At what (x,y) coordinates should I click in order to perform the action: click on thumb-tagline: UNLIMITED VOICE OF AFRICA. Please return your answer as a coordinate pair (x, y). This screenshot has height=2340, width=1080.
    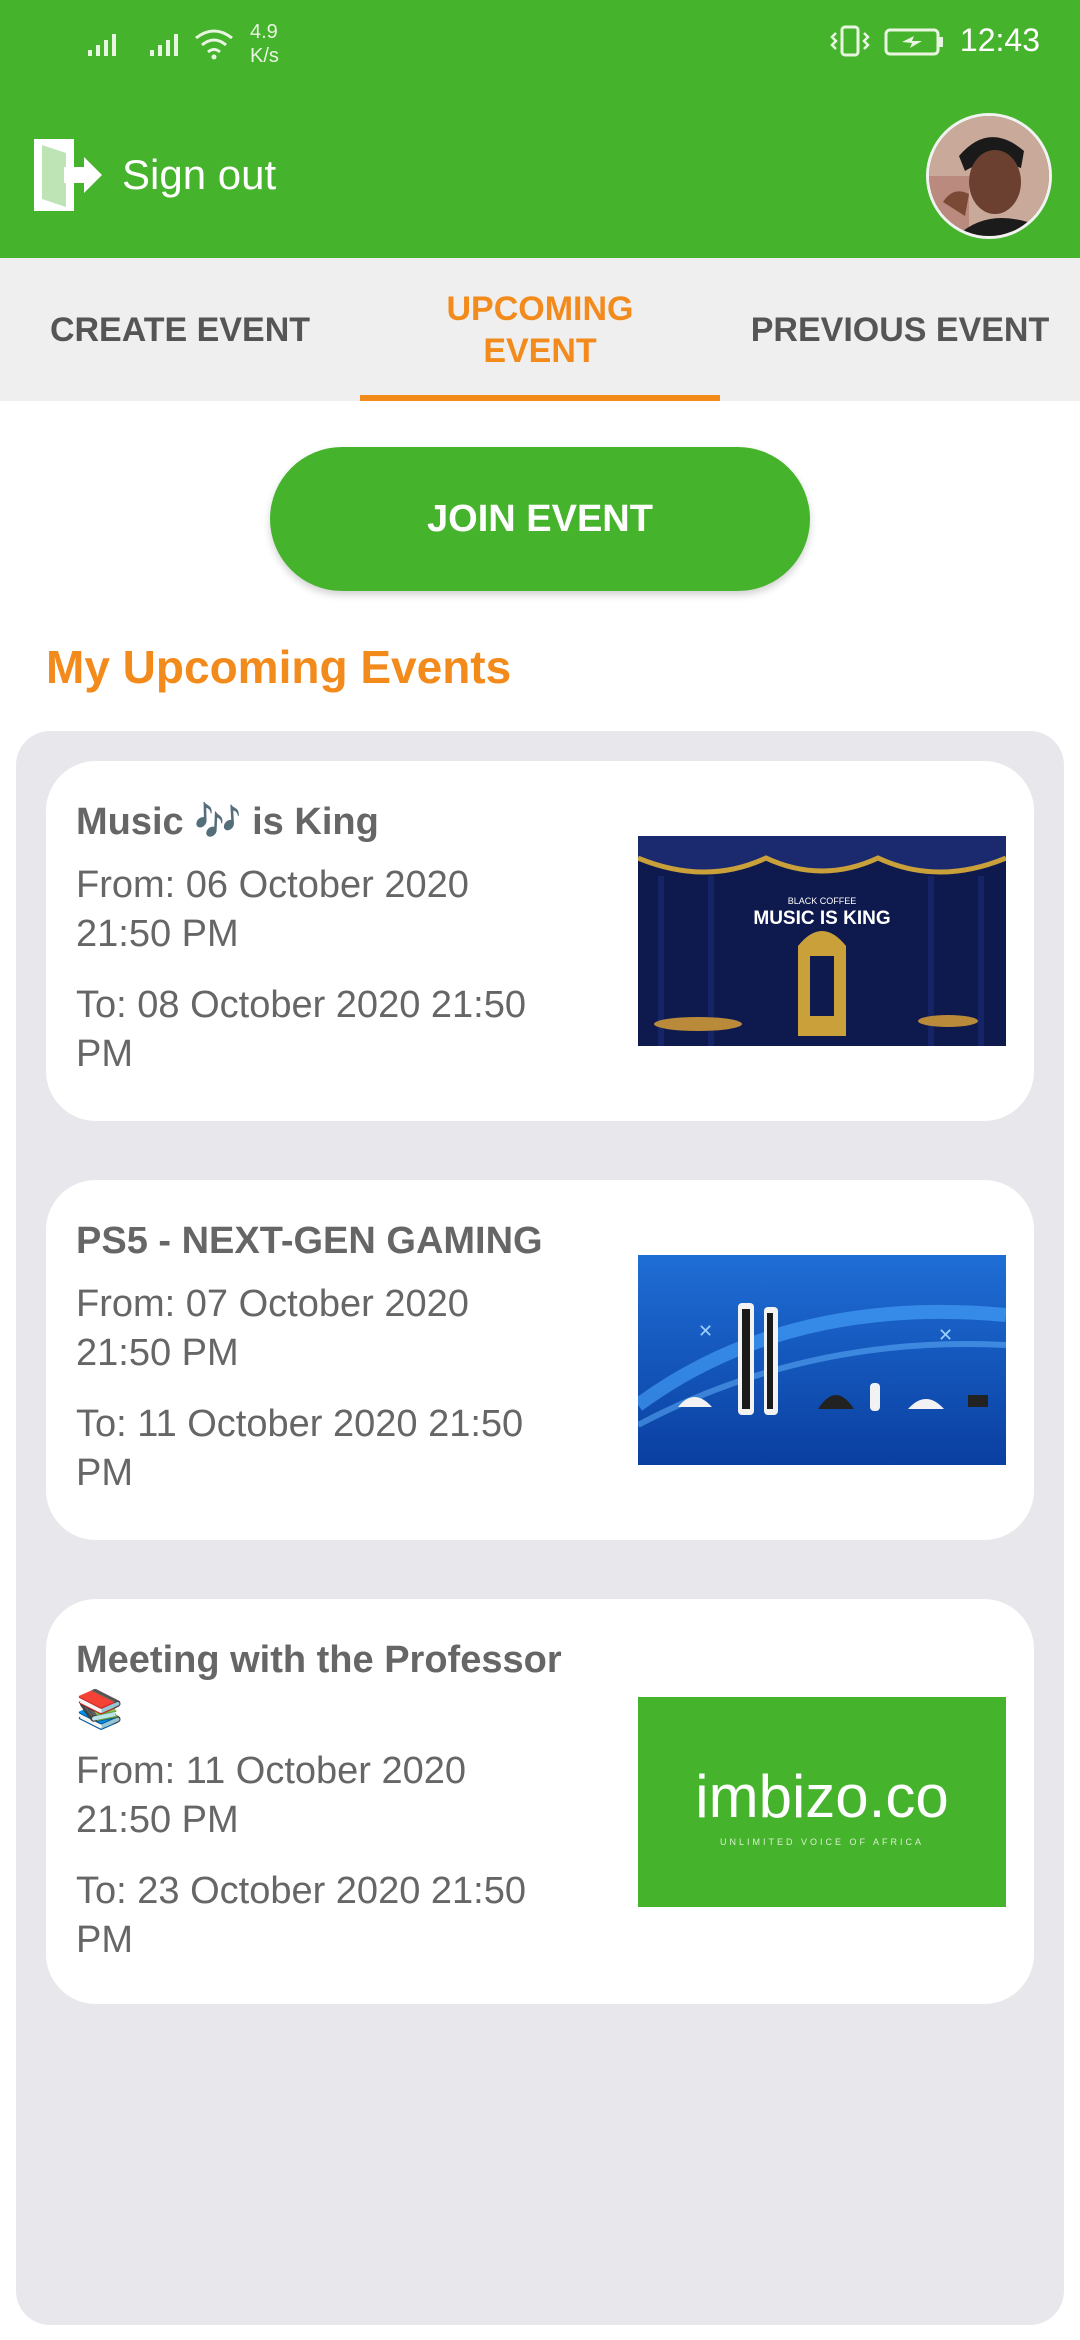
    Looking at the image, I should click on (822, 1842).